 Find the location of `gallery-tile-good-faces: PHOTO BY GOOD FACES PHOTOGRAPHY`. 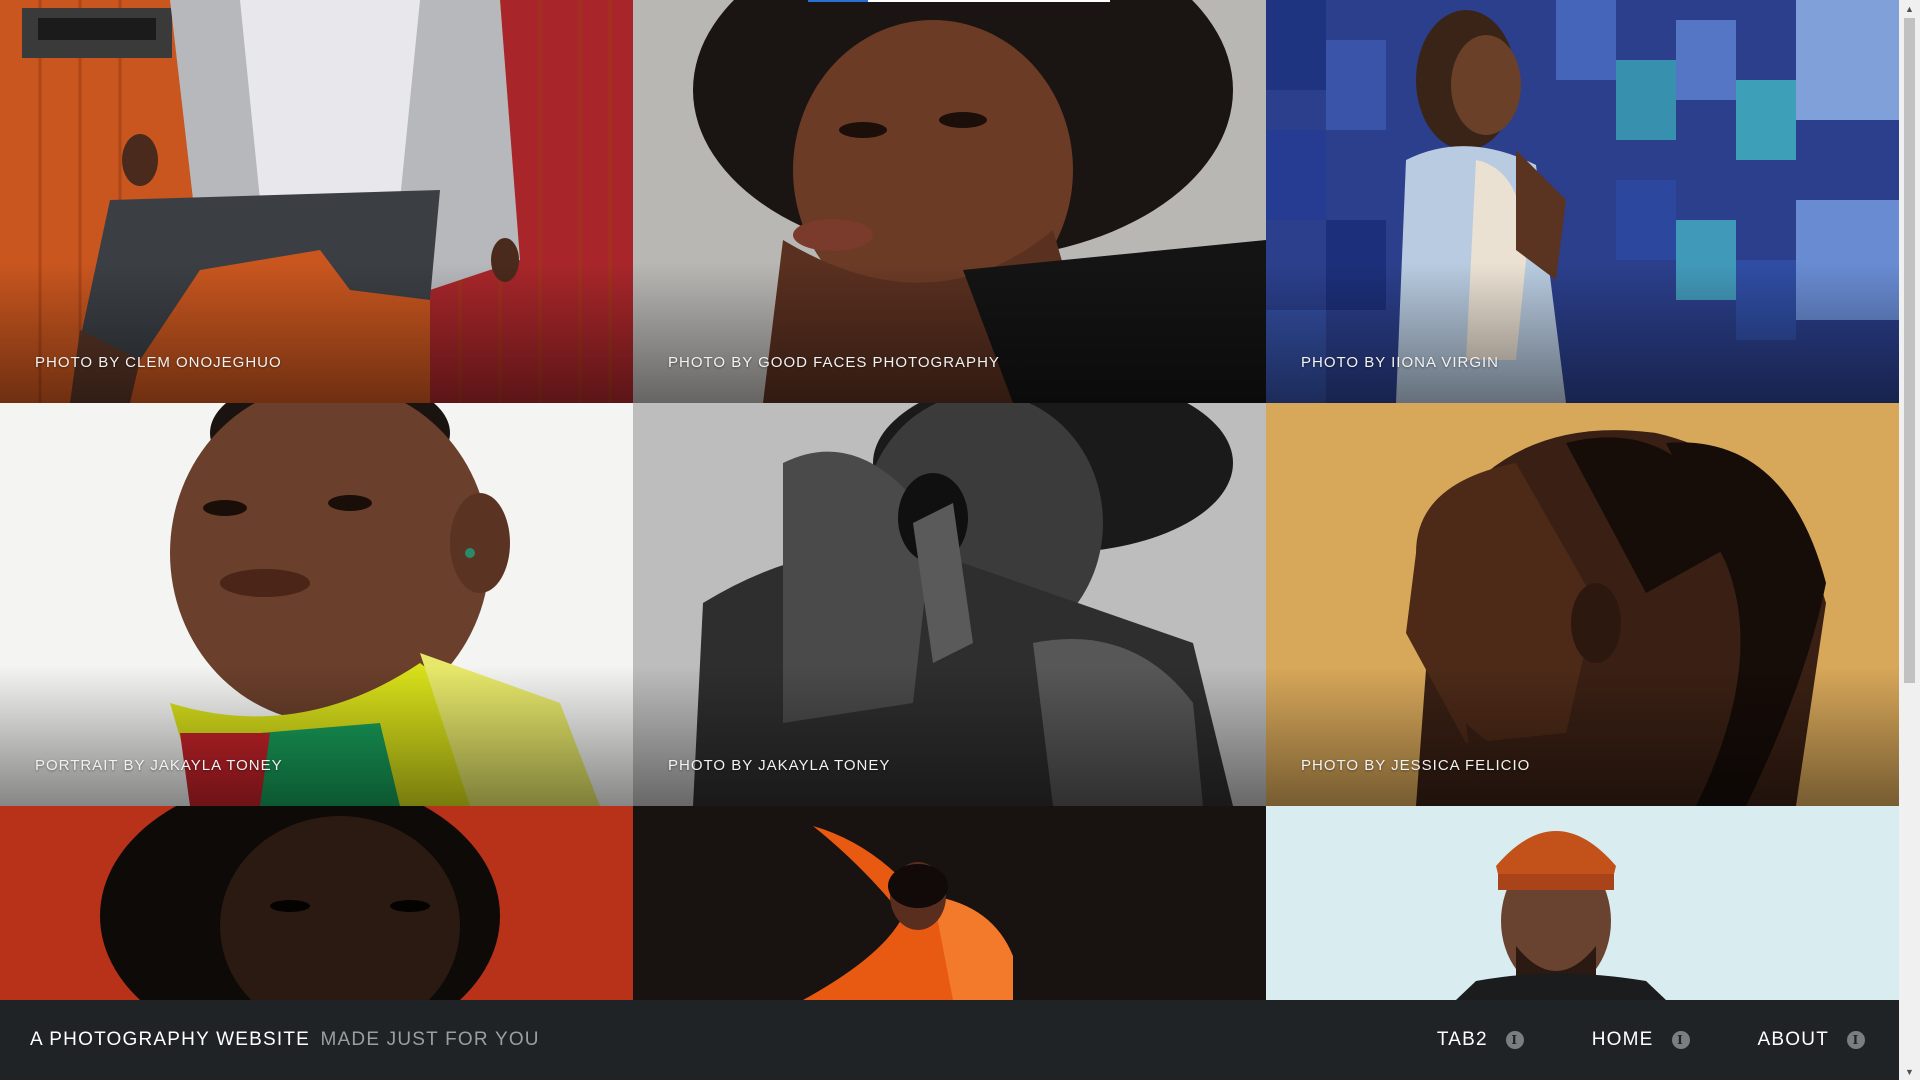

gallery-tile-good-faces: PHOTO BY GOOD FACES PHOTOGRAPHY is located at coordinates (949, 201).